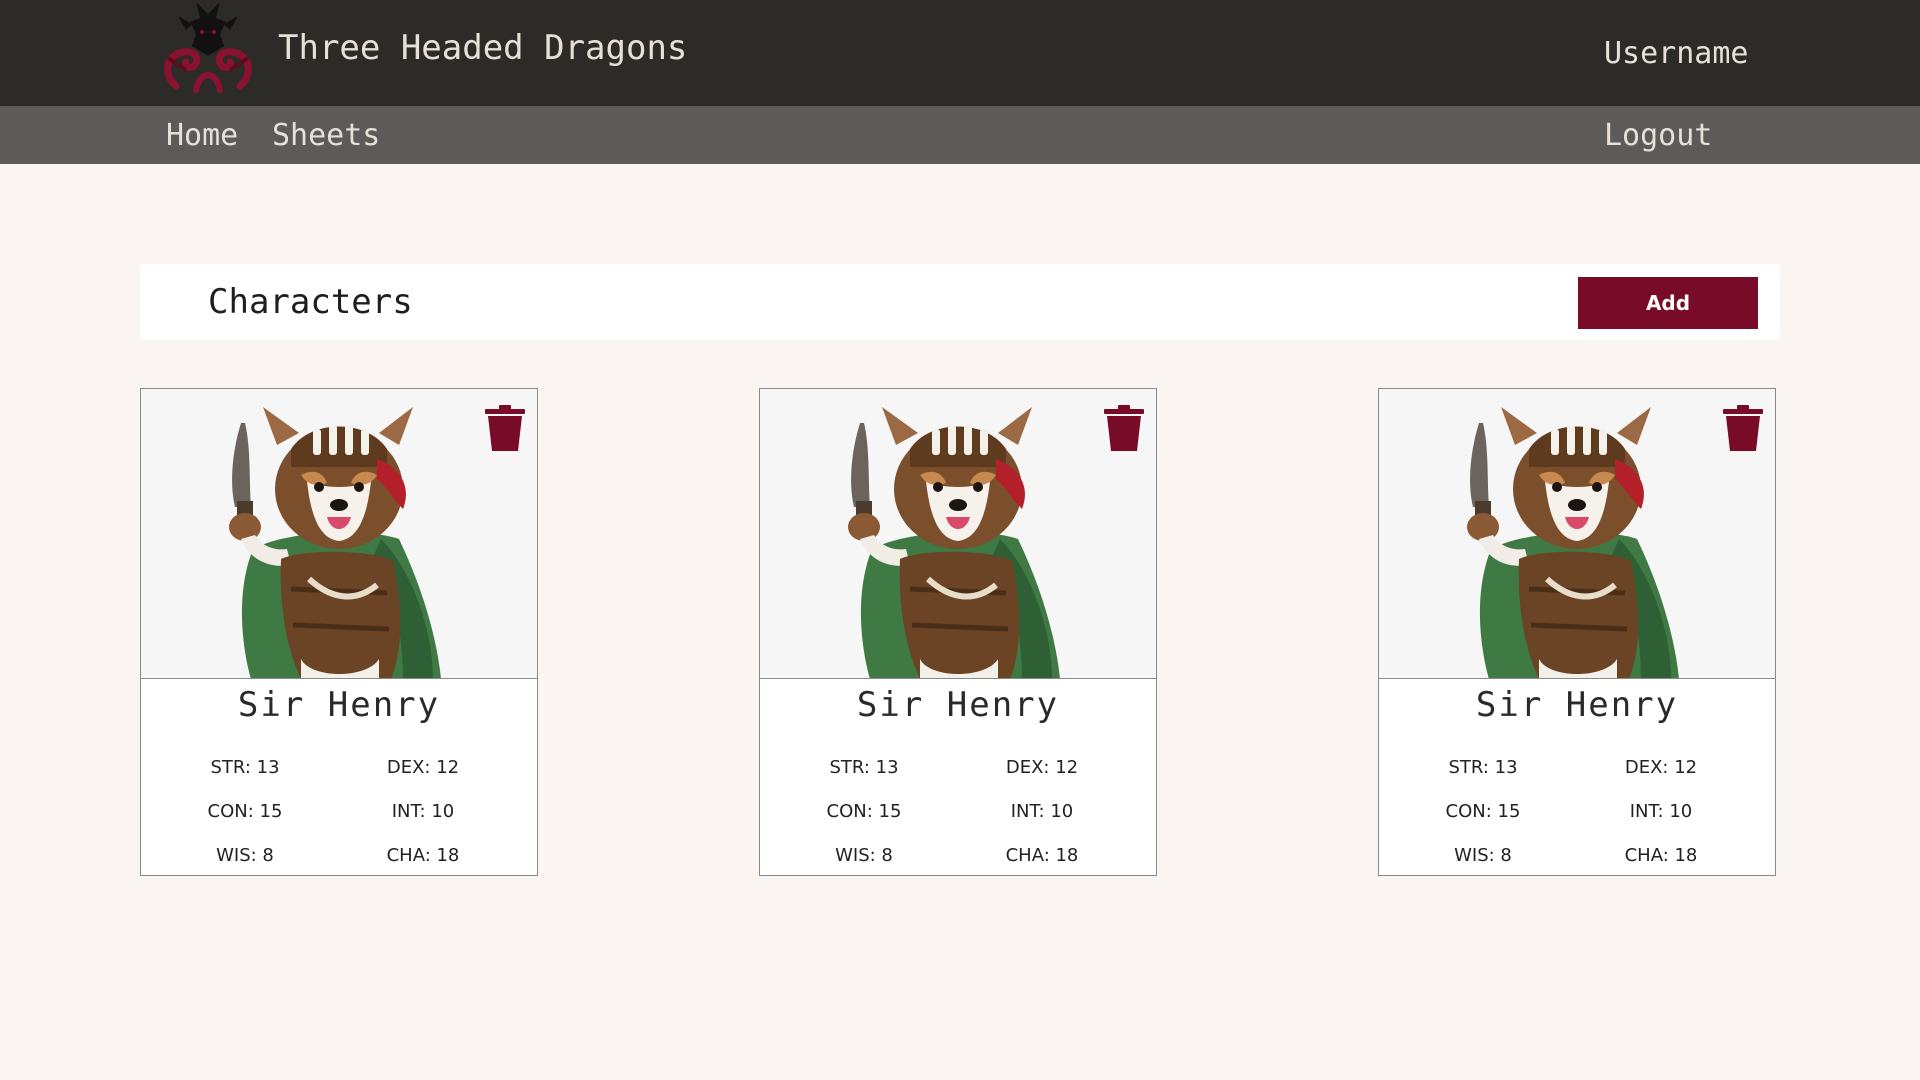 The height and width of the screenshot is (1080, 1920). Describe the element at coordinates (1676, 53) in the screenshot. I see `username-link: Username` at that location.